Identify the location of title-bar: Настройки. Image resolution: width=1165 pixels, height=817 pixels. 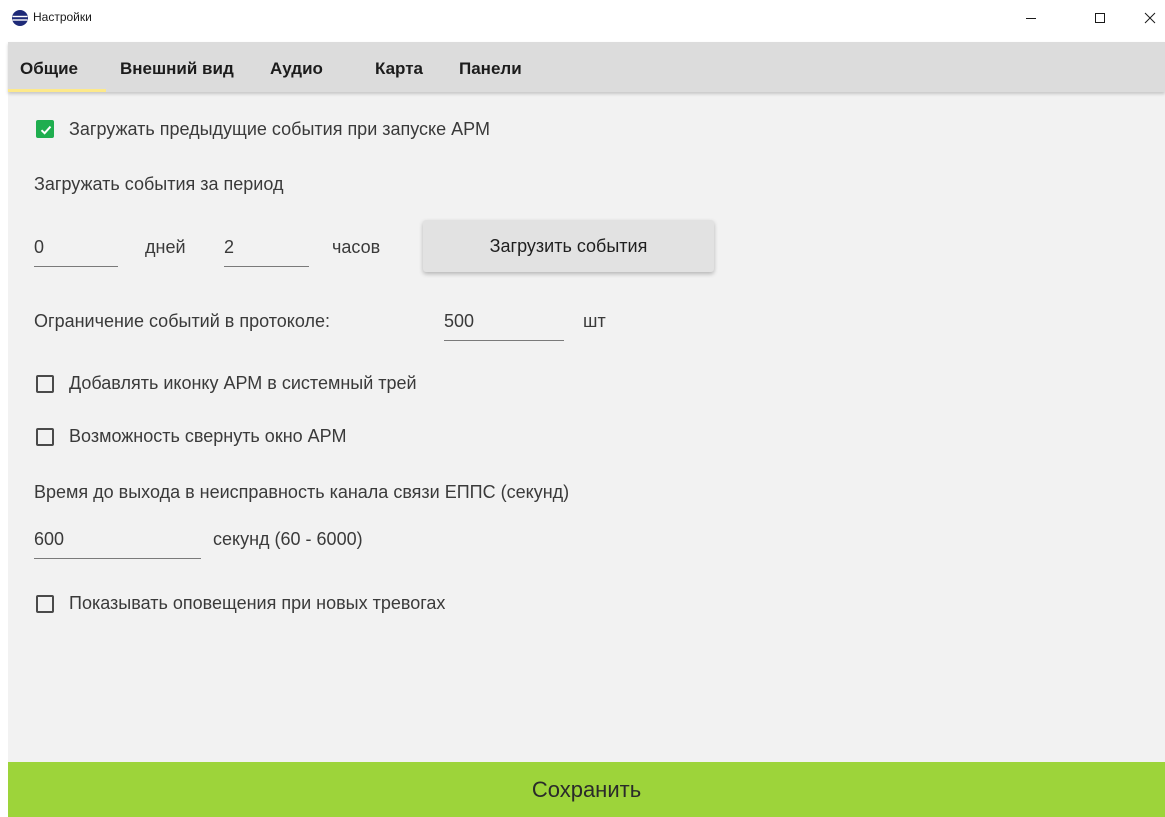
(582, 18).